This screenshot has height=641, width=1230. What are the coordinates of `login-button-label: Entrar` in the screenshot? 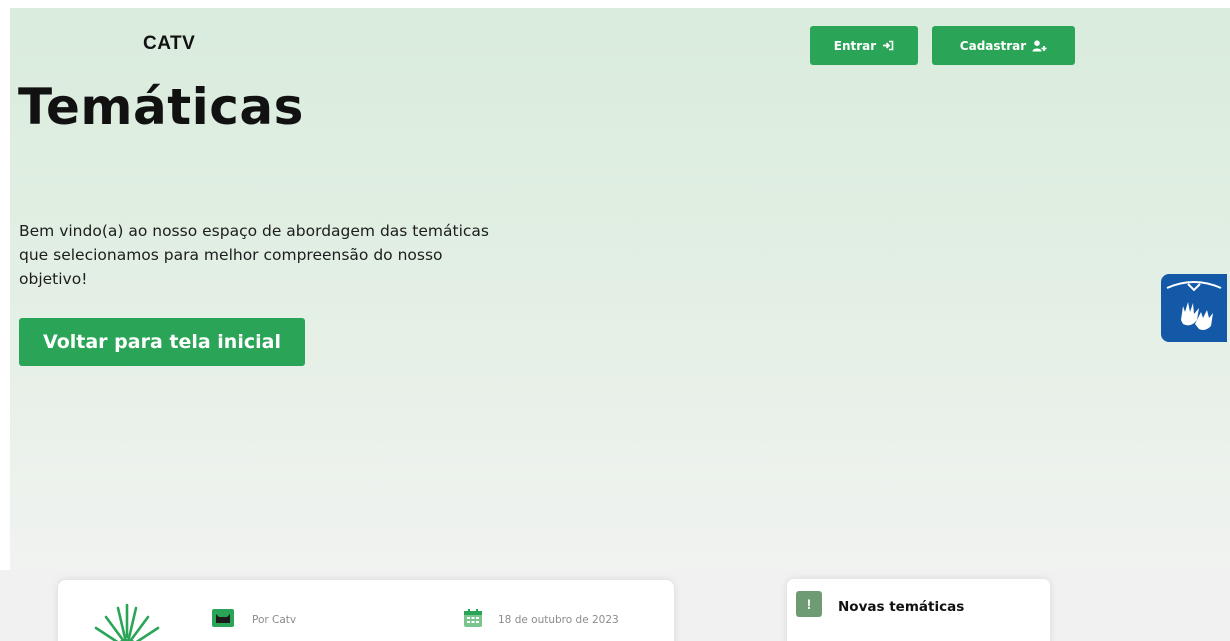 It's located at (855, 45).